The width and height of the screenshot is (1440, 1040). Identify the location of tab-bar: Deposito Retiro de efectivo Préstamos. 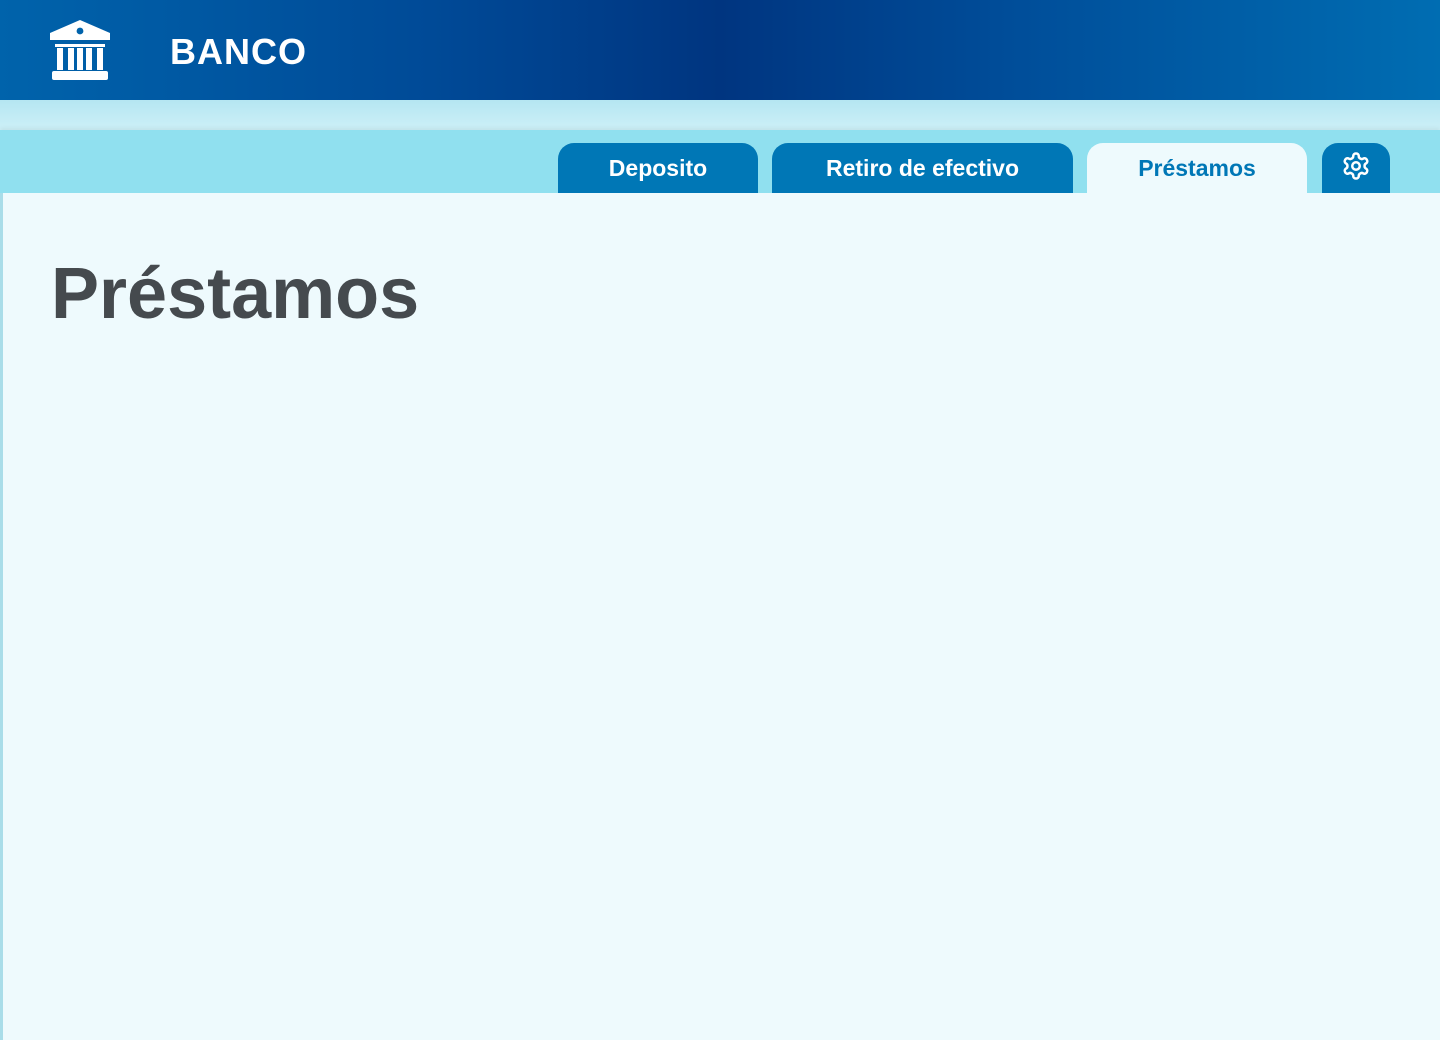
(720, 161).